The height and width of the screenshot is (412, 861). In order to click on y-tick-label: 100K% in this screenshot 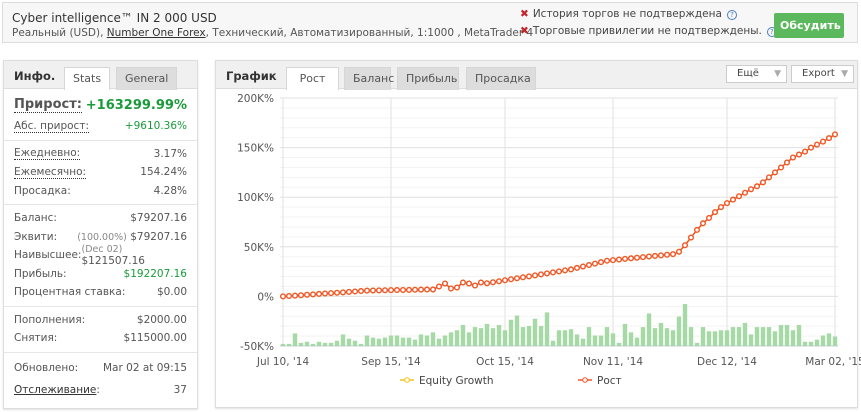, I will do `click(255, 198)`.